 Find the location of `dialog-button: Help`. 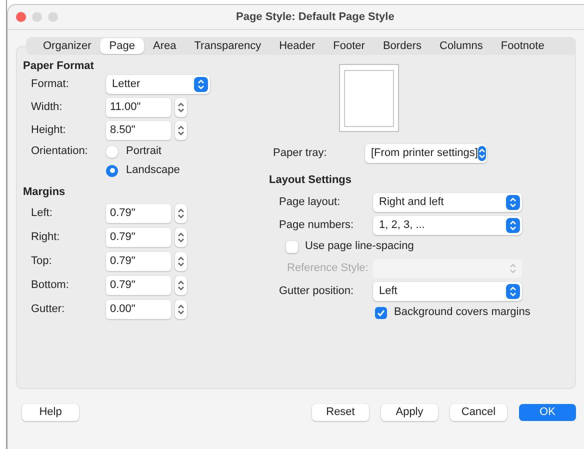

dialog-button: Help is located at coordinates (50, 412).